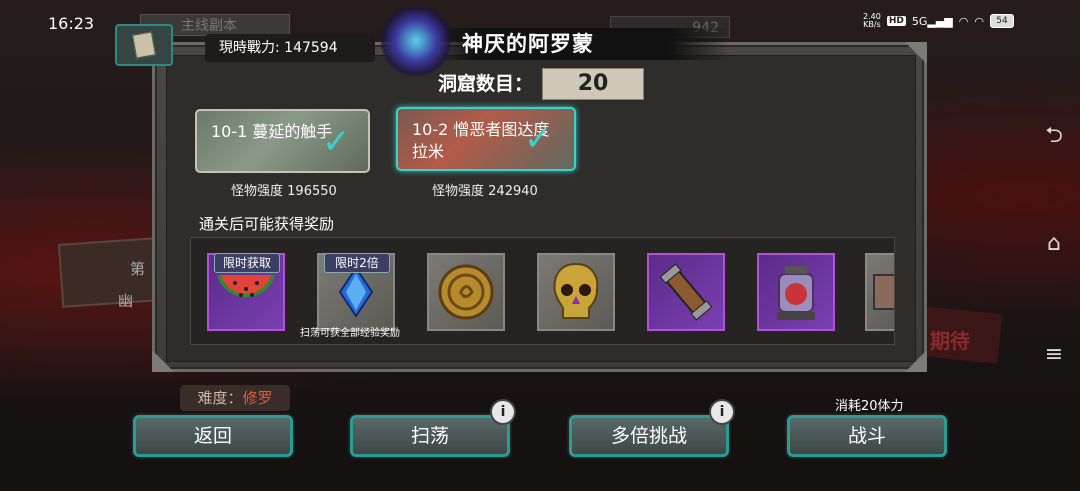 The height and width of the screenshot is (491, 1080). What do you see at coordinates (867, 436) in the screenshot?
I see `fight-button: 战斗` at bounding box center [867, 436].